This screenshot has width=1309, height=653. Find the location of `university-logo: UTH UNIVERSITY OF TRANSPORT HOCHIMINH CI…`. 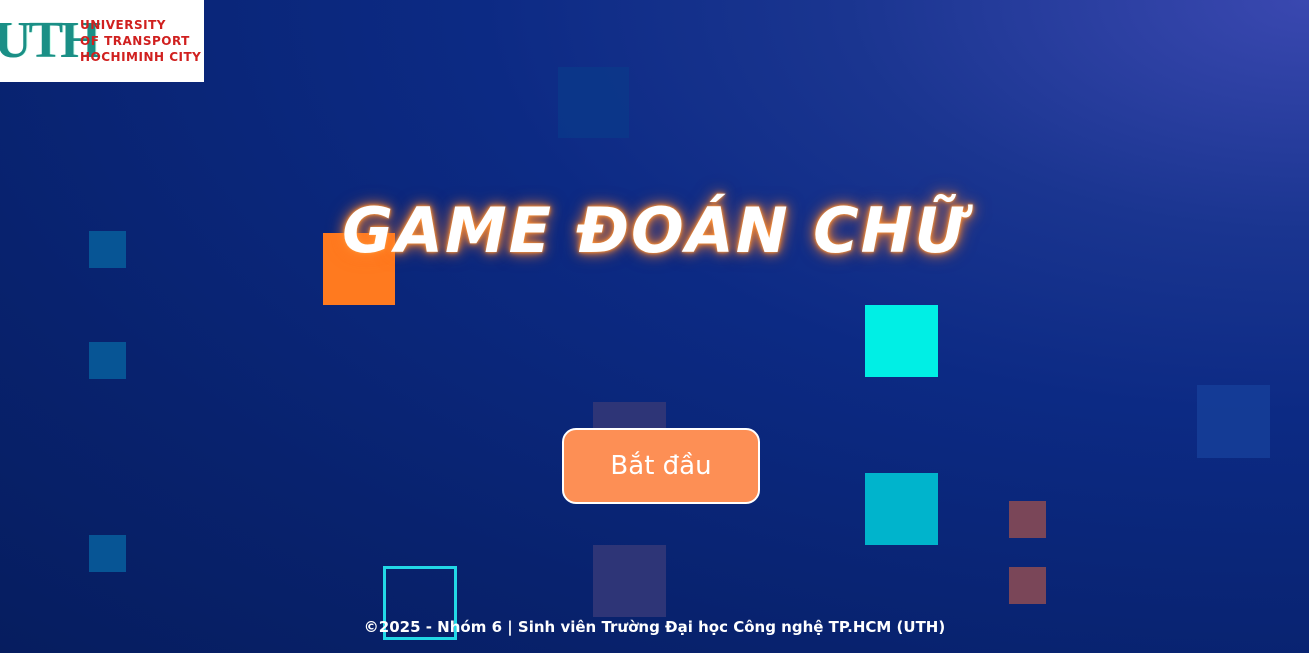

university-logo: UTH UNIVERSITY OF TRANSPORT HOCHIMINH CI… is located at coordinates (102, 41).